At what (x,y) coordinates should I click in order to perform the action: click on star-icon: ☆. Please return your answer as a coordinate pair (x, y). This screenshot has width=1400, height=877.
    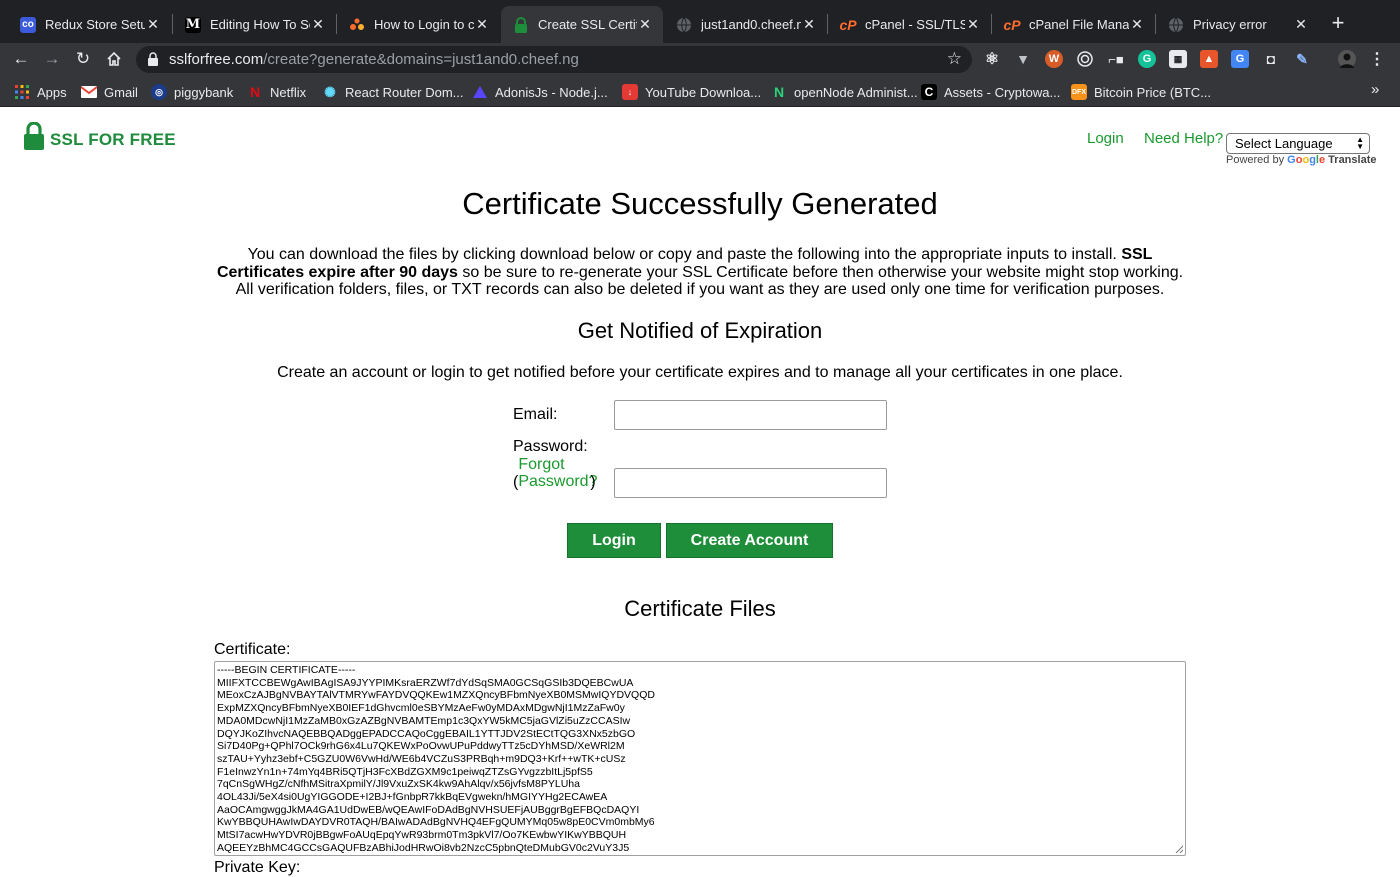
    Looking at the image, I should click on (954, 59).